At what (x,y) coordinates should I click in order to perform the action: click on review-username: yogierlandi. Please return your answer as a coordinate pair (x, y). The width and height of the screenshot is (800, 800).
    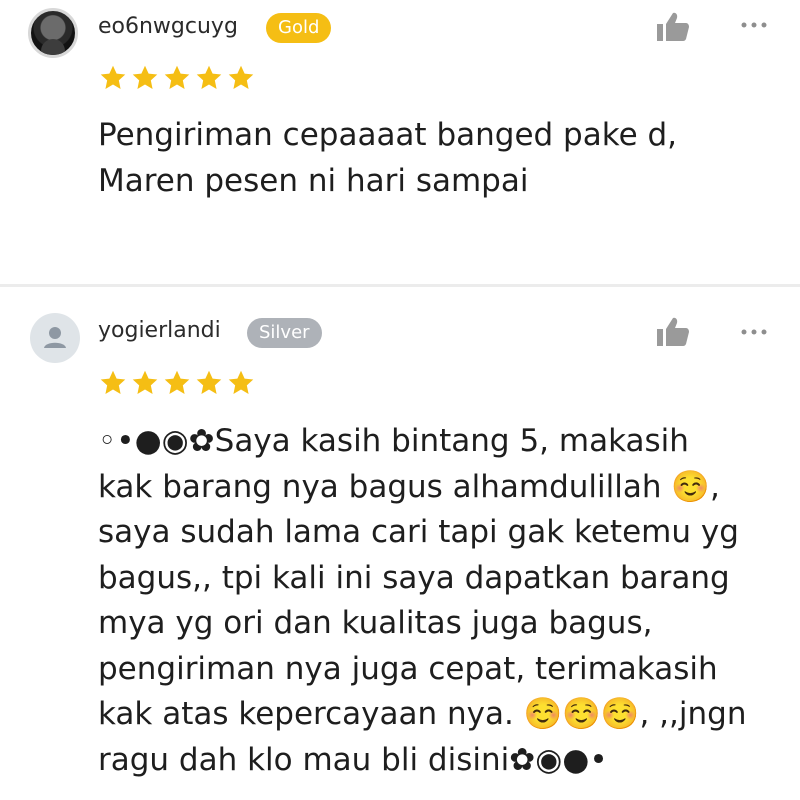
    Looking at the image, I should click on (159, 330).